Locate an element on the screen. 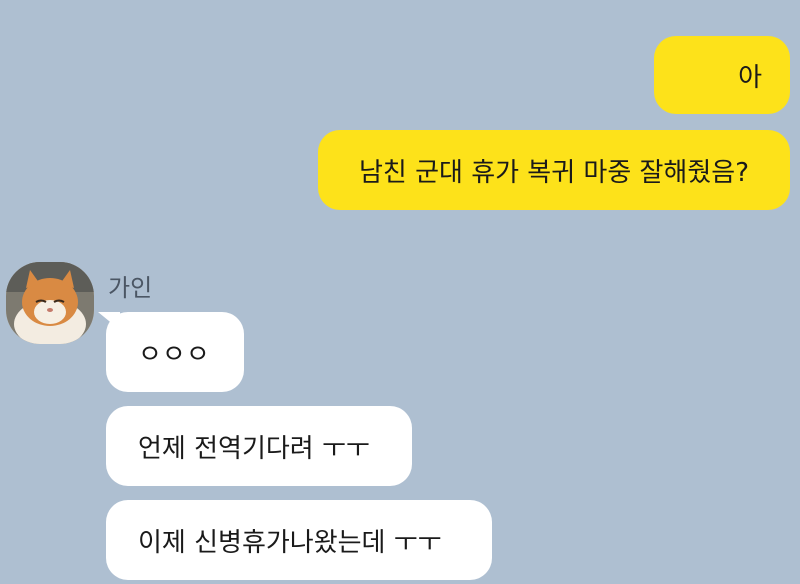 This screenshot has width=800, height=584. received-message-bubble: 이제 신병휴가나왔는데 ㅜㅜ is located at coordinates (299, 540).